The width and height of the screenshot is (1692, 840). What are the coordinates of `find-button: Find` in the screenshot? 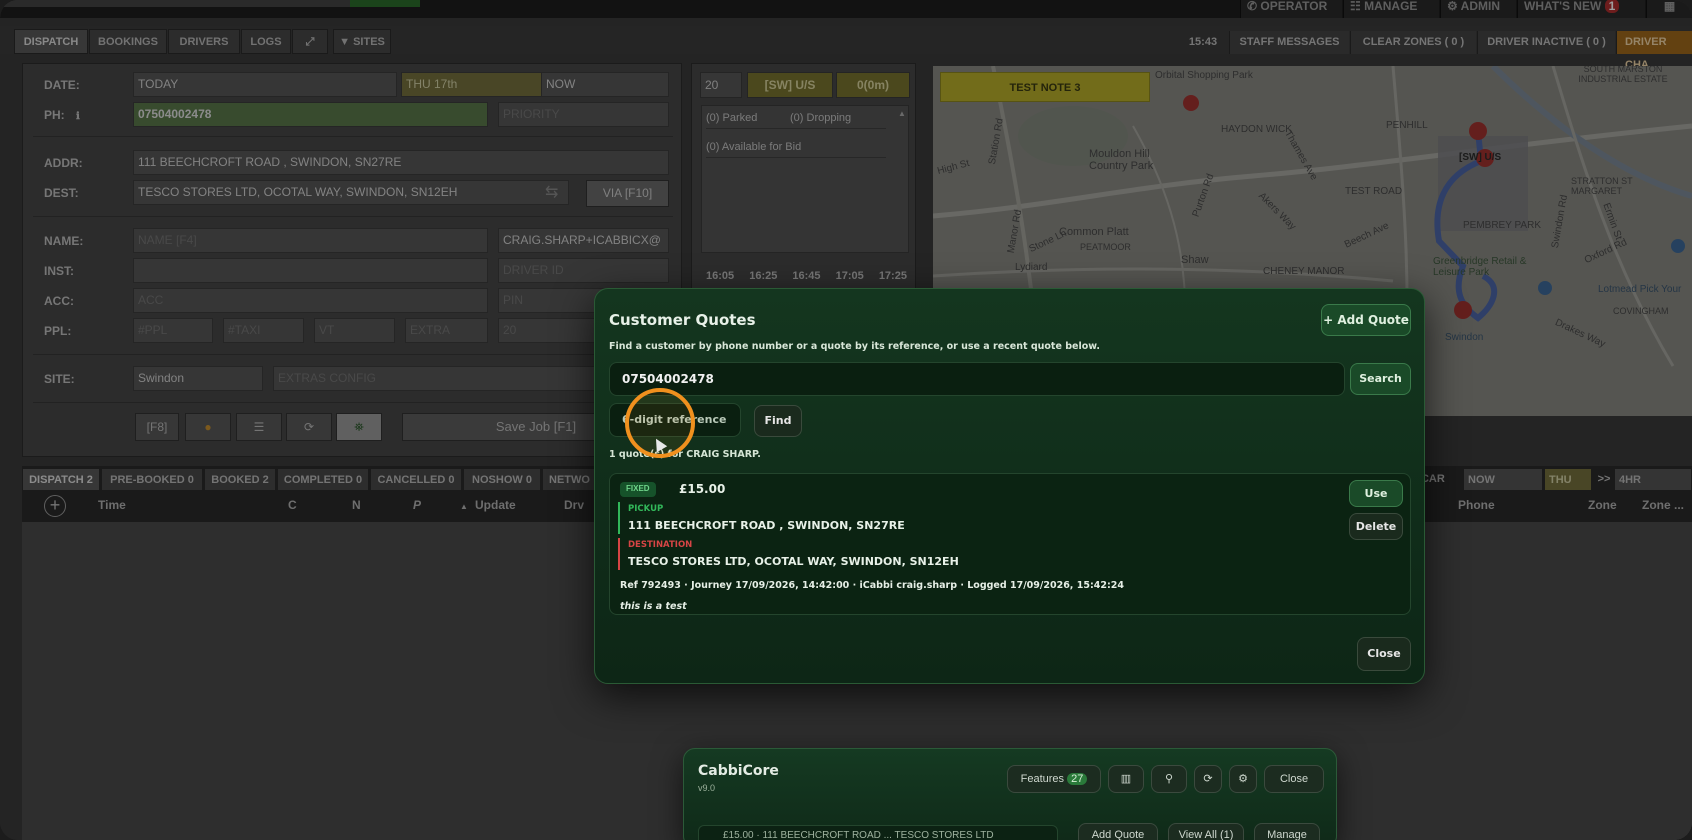 It's located at (778, 421).